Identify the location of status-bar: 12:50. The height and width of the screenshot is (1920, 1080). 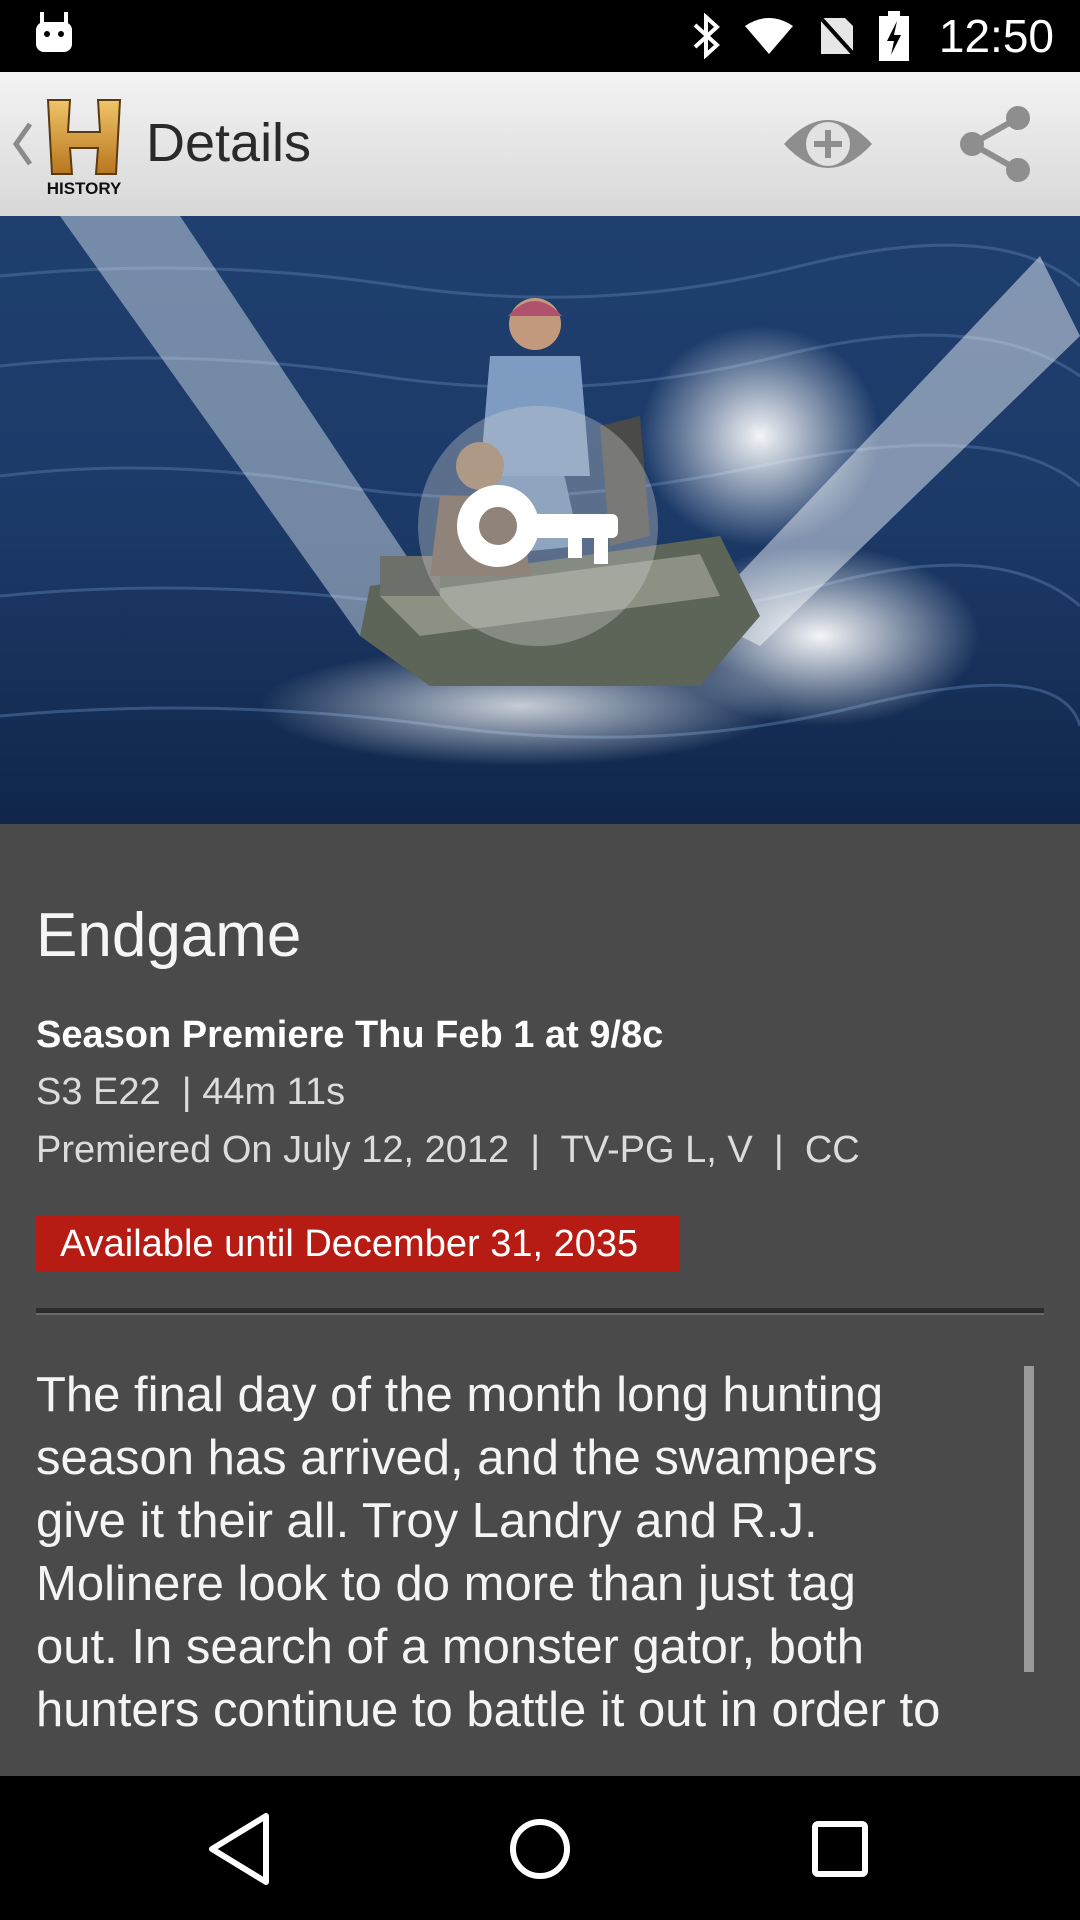
(540, 36).